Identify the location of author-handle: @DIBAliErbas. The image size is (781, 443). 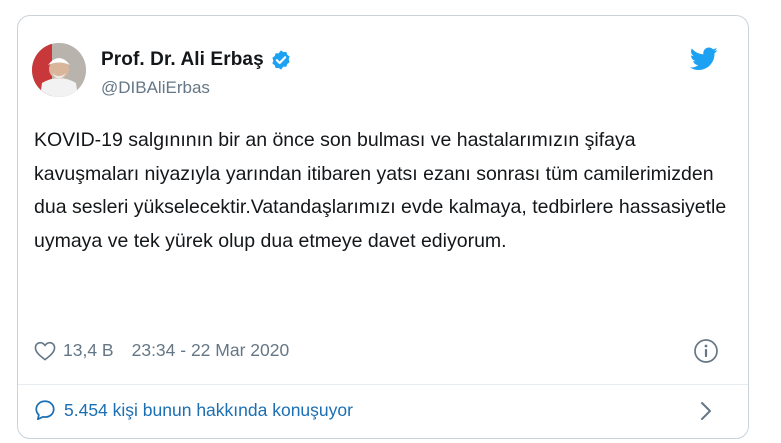
(155, 88).